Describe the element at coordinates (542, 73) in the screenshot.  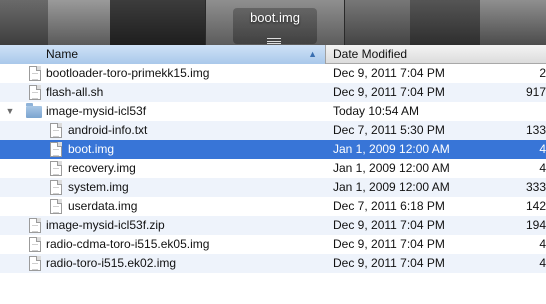
I see `file-size: 2` at that location.